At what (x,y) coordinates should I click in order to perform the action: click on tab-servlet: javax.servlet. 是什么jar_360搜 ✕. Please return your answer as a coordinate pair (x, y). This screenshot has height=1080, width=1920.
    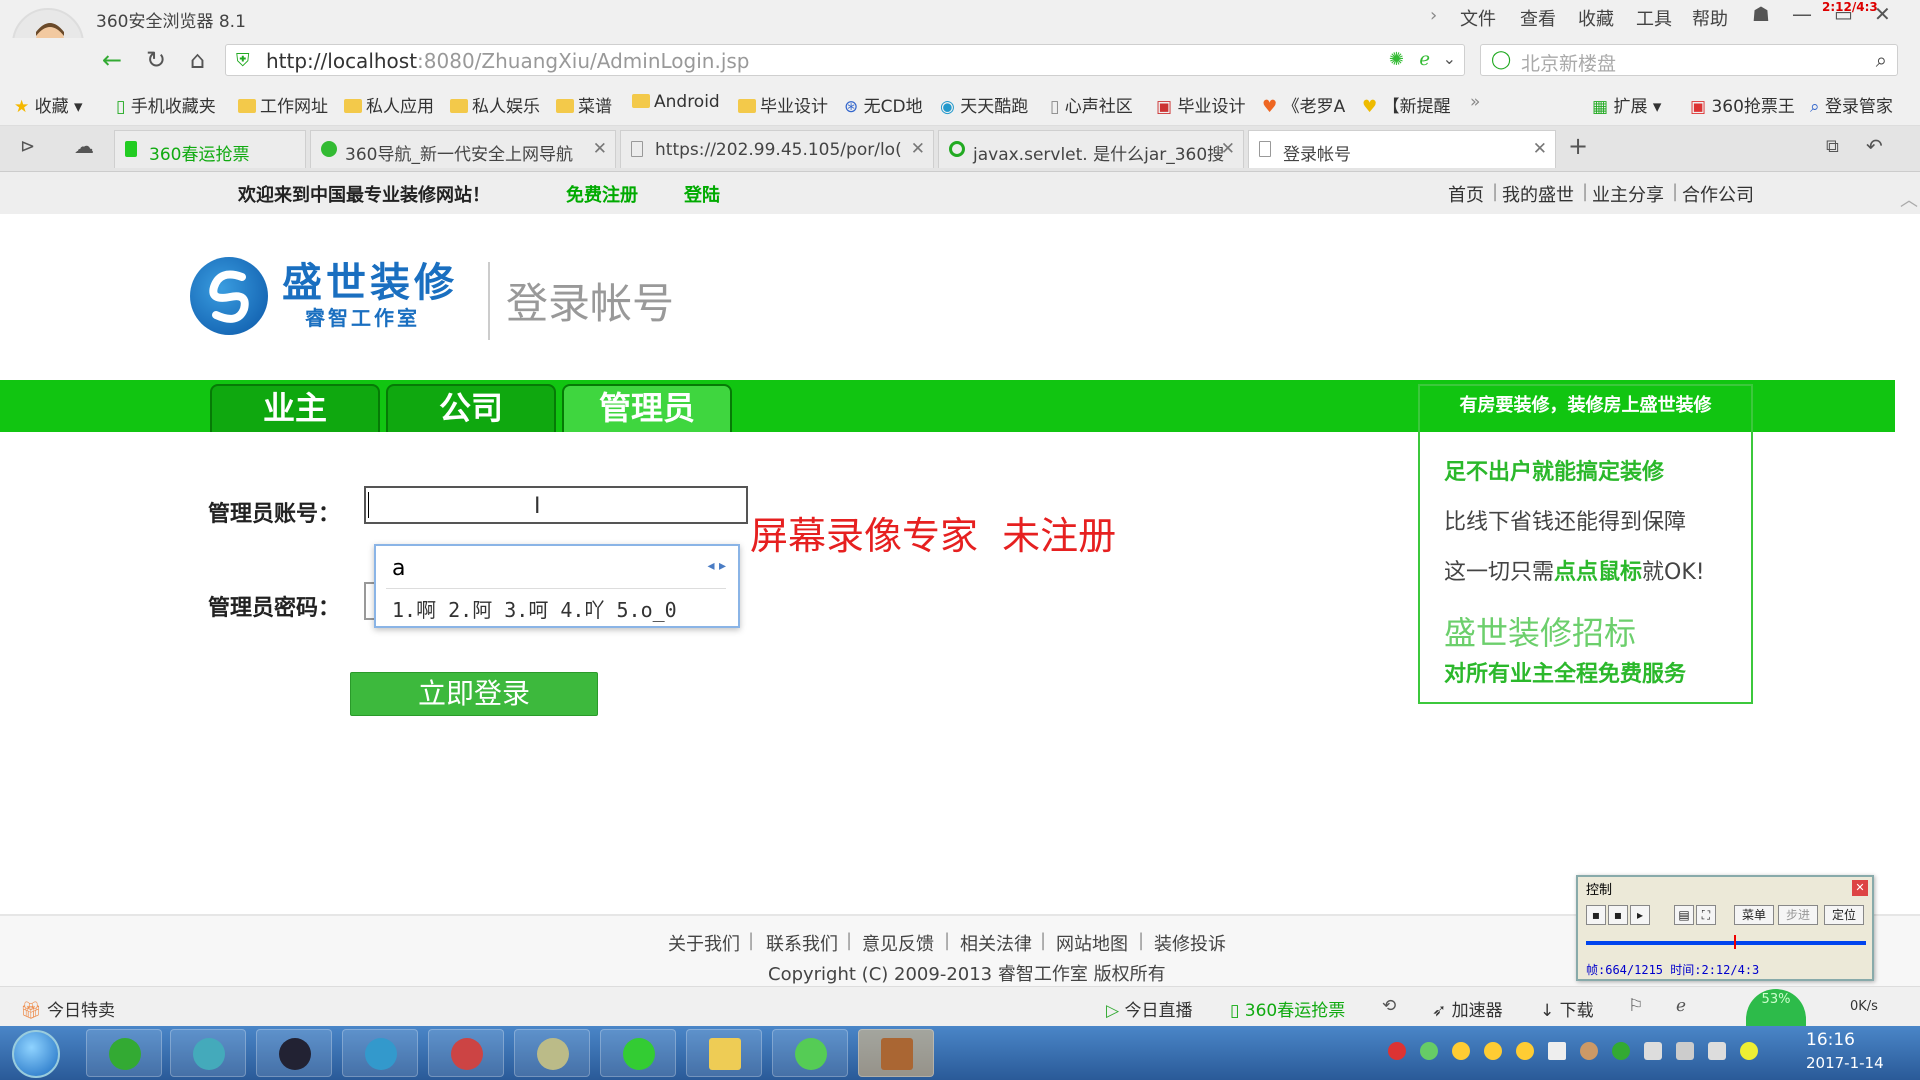
    Looking at the image, I should click on (1091, 149).